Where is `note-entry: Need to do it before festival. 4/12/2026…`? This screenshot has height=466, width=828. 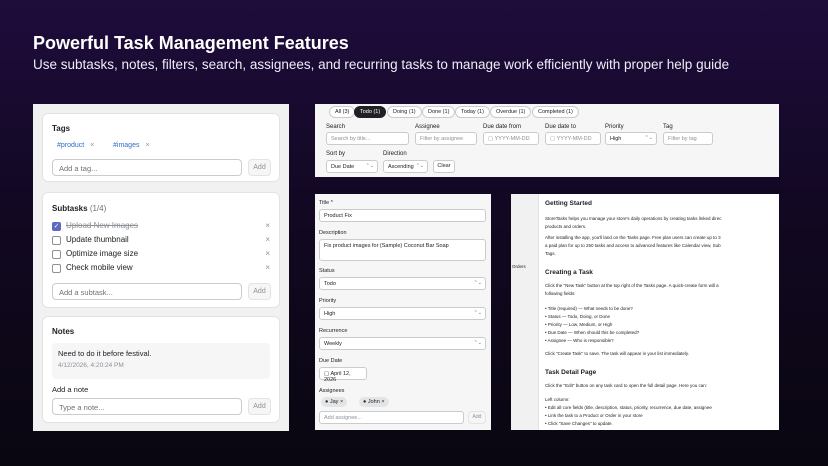
note-entry: Need to do it before festival. 4/12/2026… is located at coordinates (161, 361).